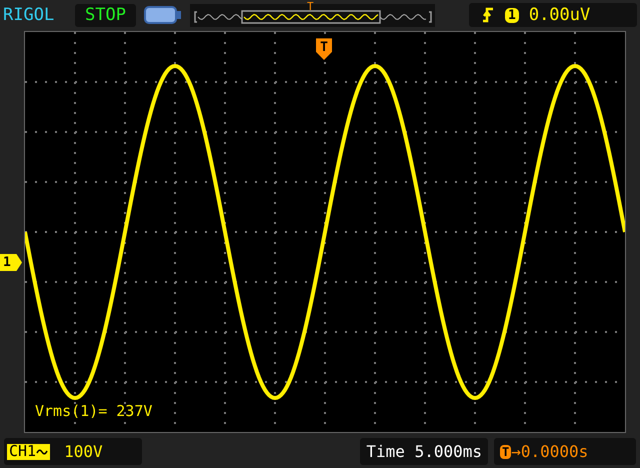 The width and height of the screenshot is (640, 468). I want to click on memory-trigger-marker: T, so click(310, 6).